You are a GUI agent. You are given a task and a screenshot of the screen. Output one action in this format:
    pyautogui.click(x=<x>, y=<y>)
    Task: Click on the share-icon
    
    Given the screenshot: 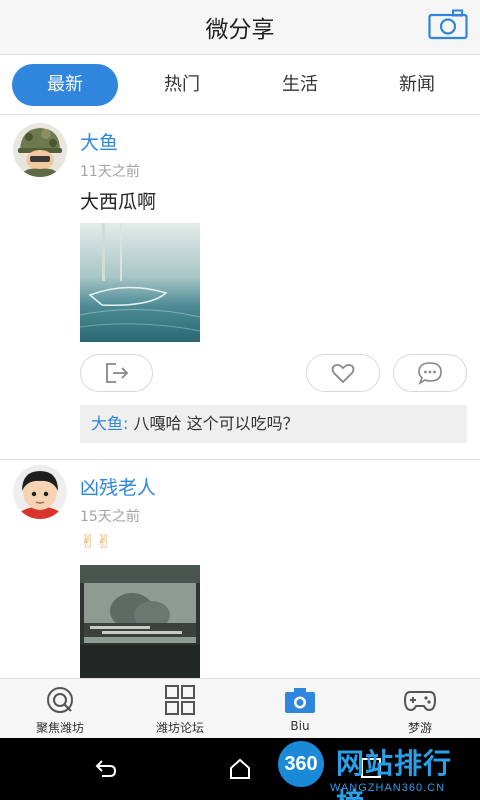 What is the action you would take?
    pyautogui.click(x=116, y=373)
    